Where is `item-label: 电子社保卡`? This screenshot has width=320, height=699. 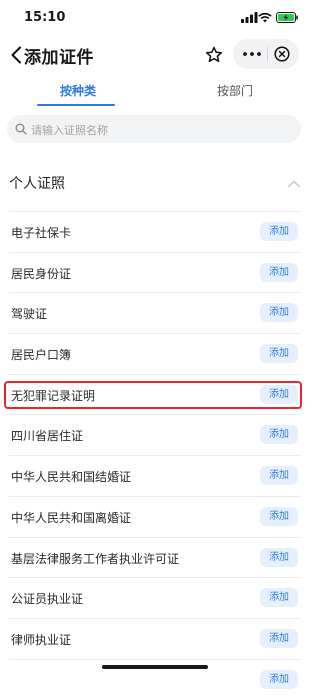
item-label: 电子社保卡 is located at coordinates (41, 233).